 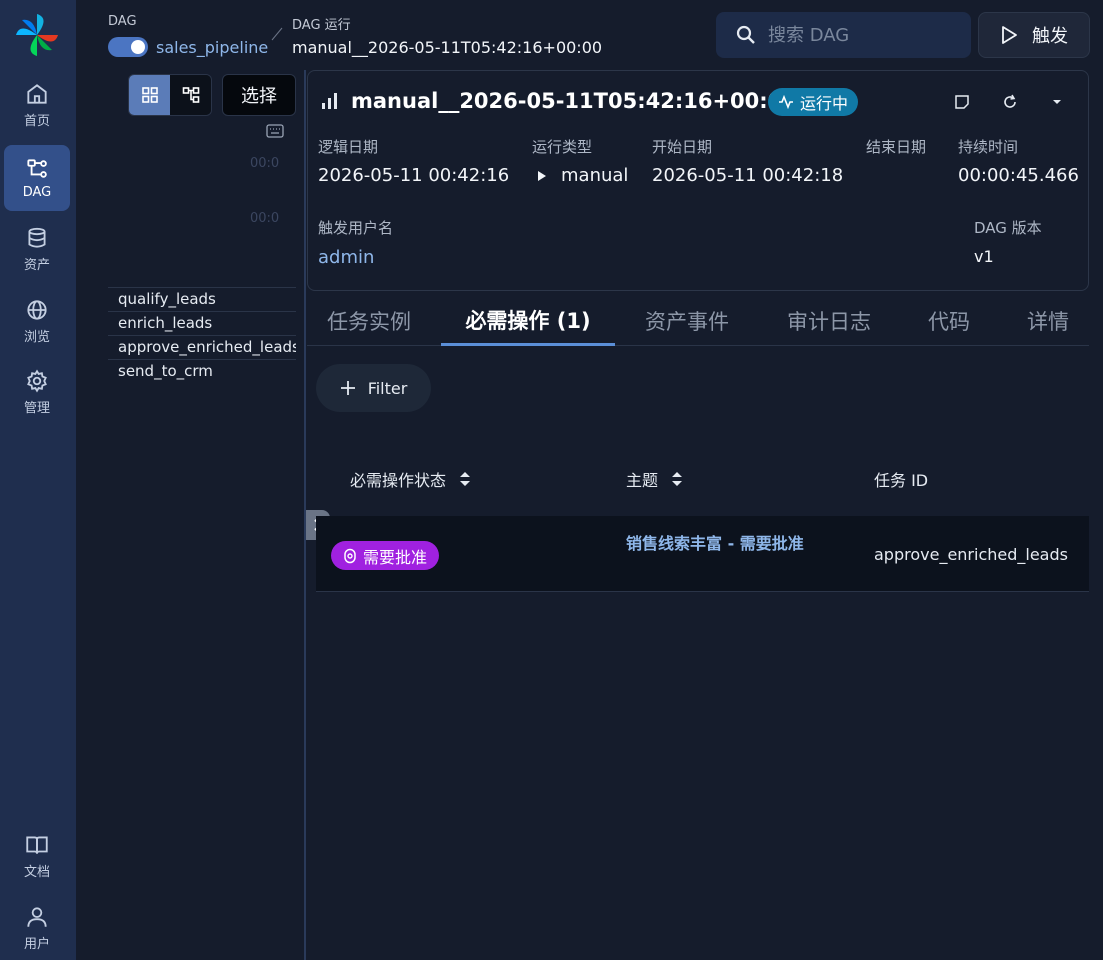 What do you see at coordinates (1050, 36) in the screenshot?
I see `trigger-button-label: 触发` at bounding box center [1050, 36].